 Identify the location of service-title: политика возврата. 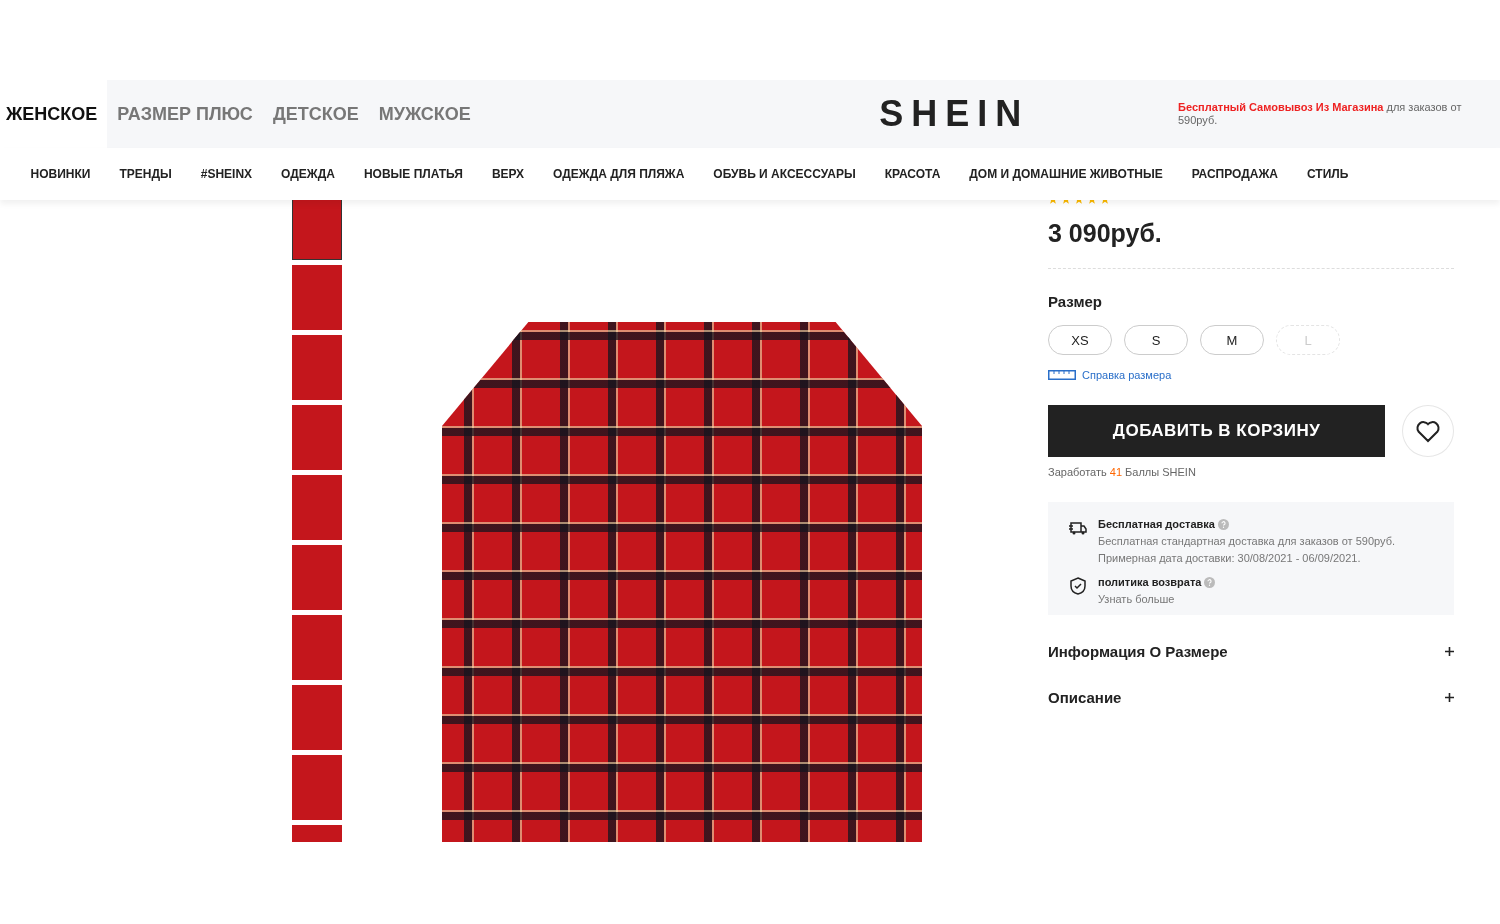
(1150, 582).